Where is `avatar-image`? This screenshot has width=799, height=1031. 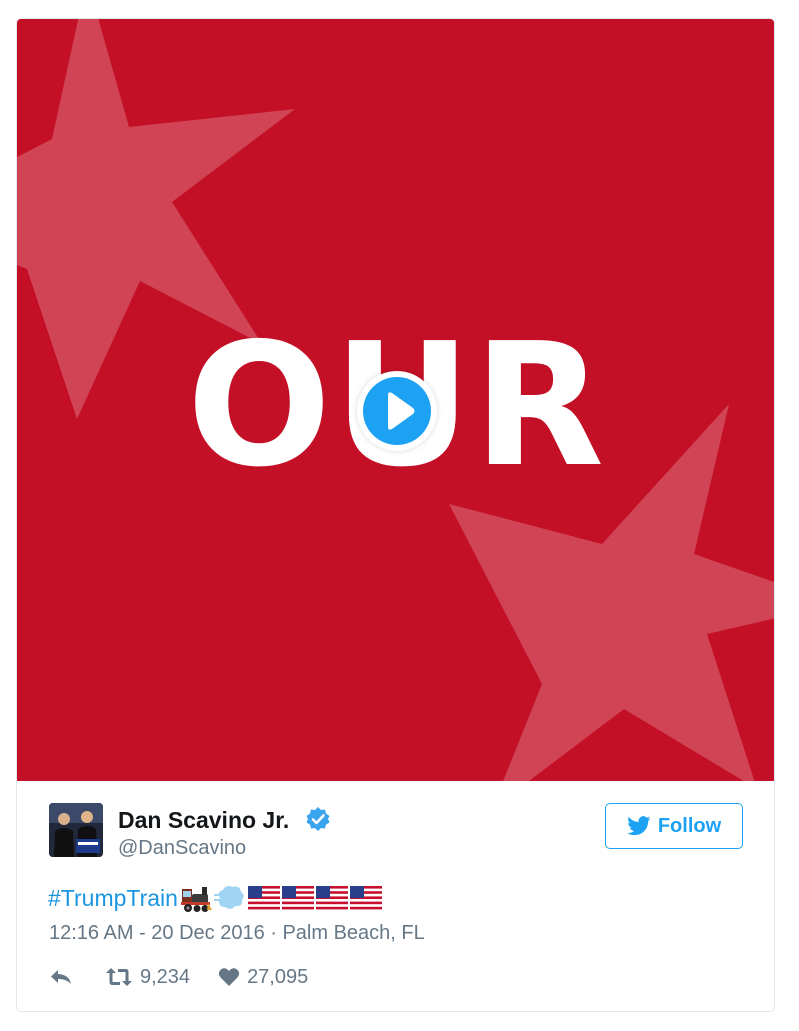
avatar-image is located at coordinates (76, 830).